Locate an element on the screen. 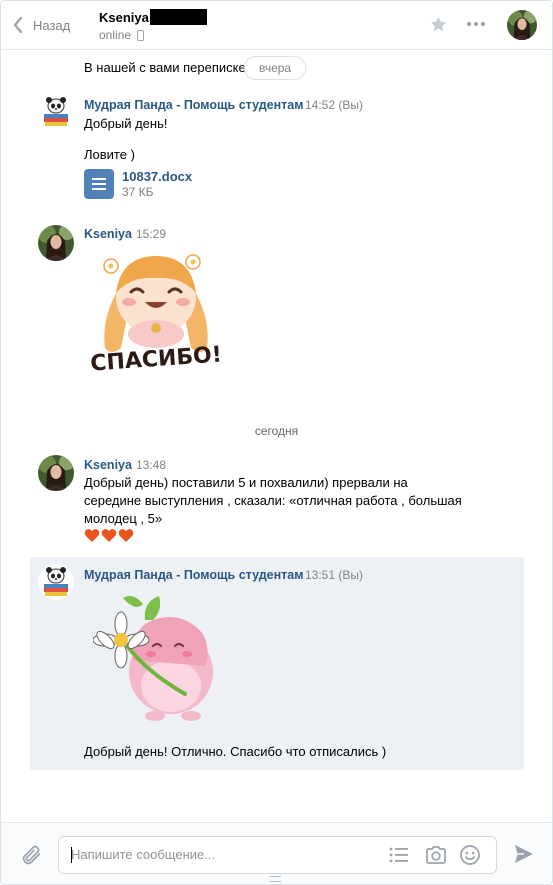  date-pill: вчера is located at coordinates (275, 68).